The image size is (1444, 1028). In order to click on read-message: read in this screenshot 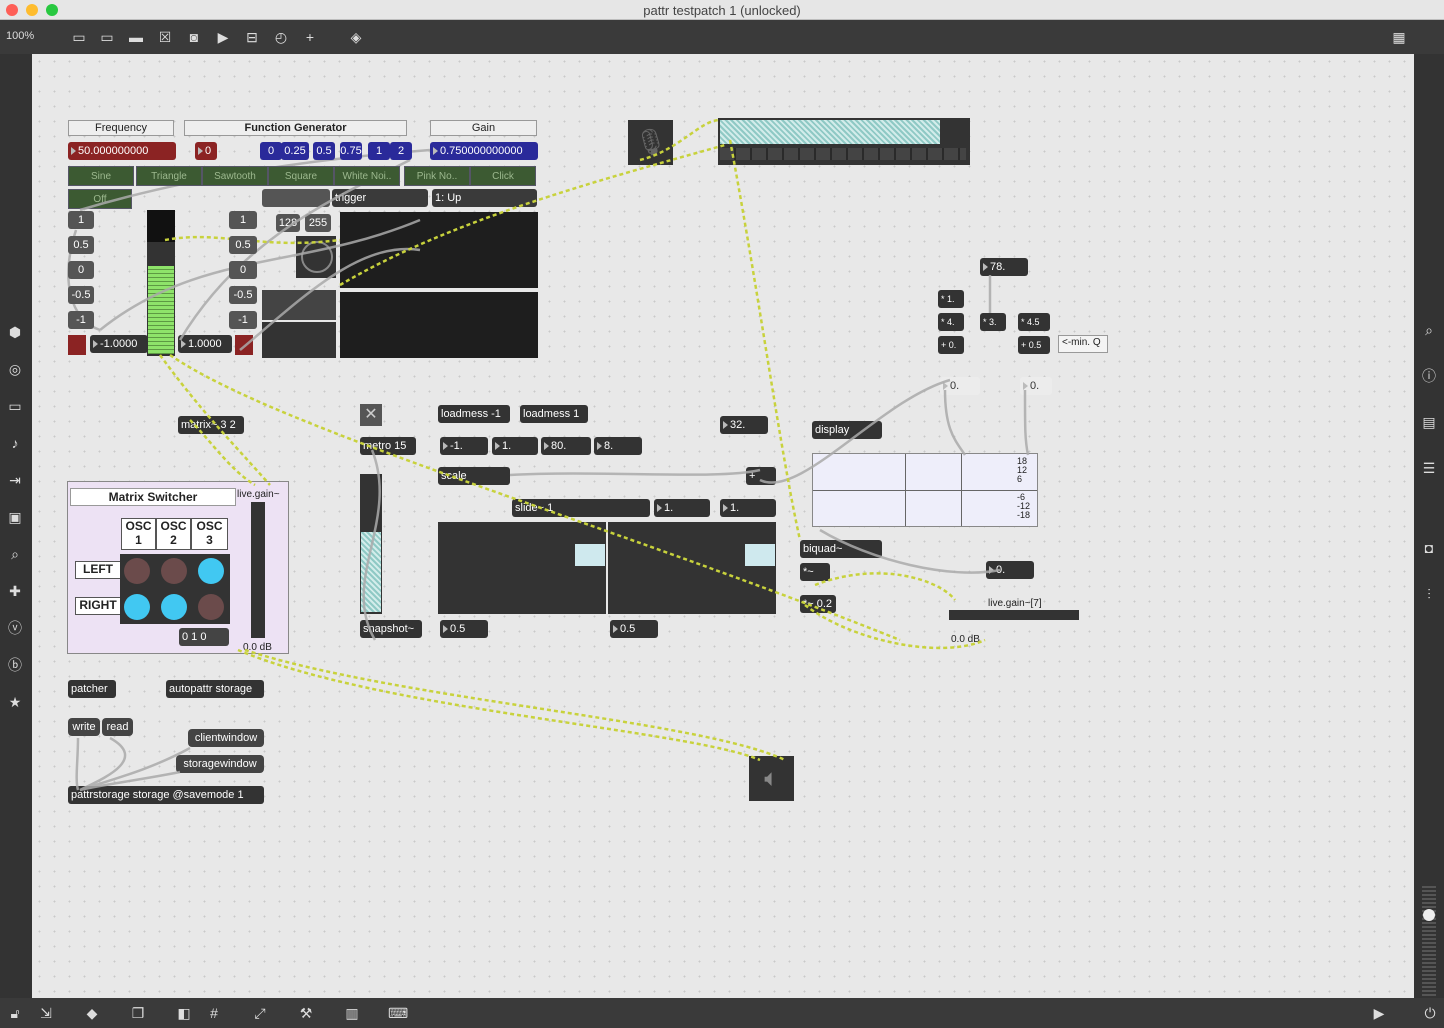, I will do `click(117, 727)`.